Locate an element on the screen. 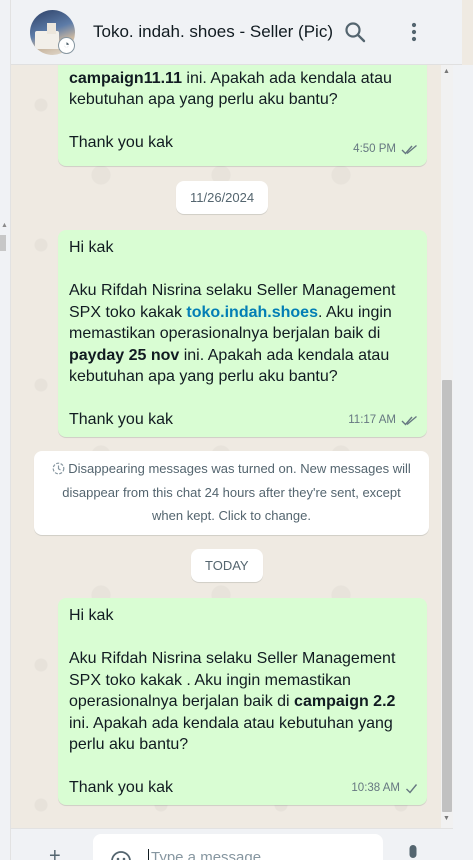 The height and width of the screenshot is (860, 473). status-ring-icon: ◔ is located at coordinates (66, 45).